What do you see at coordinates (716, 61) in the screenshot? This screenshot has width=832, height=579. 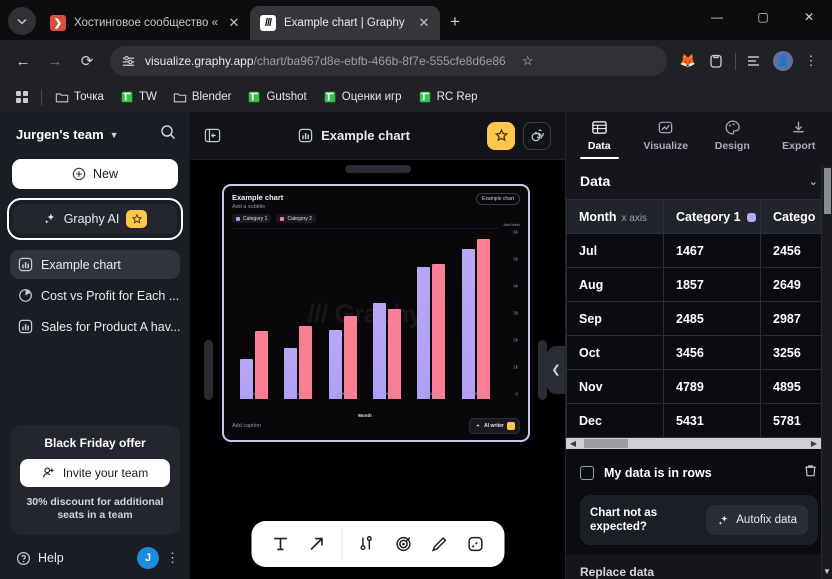 I see `extensions-icon` at bounding box center [716, 61].